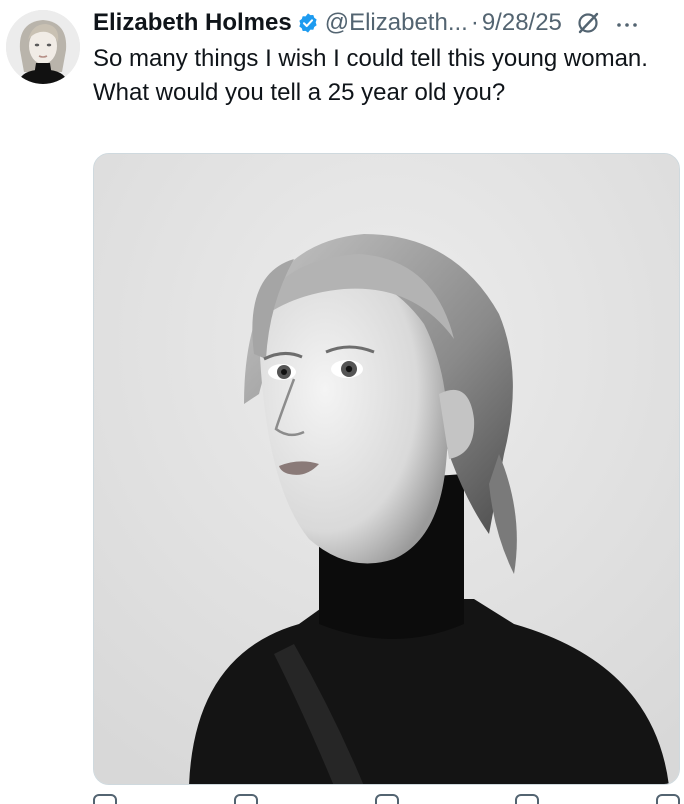 The image size is (684, 804). What do you see at coordinates (588, 23) in the screenshot?
I see `grok-icon` at bounding box center [588, 23].